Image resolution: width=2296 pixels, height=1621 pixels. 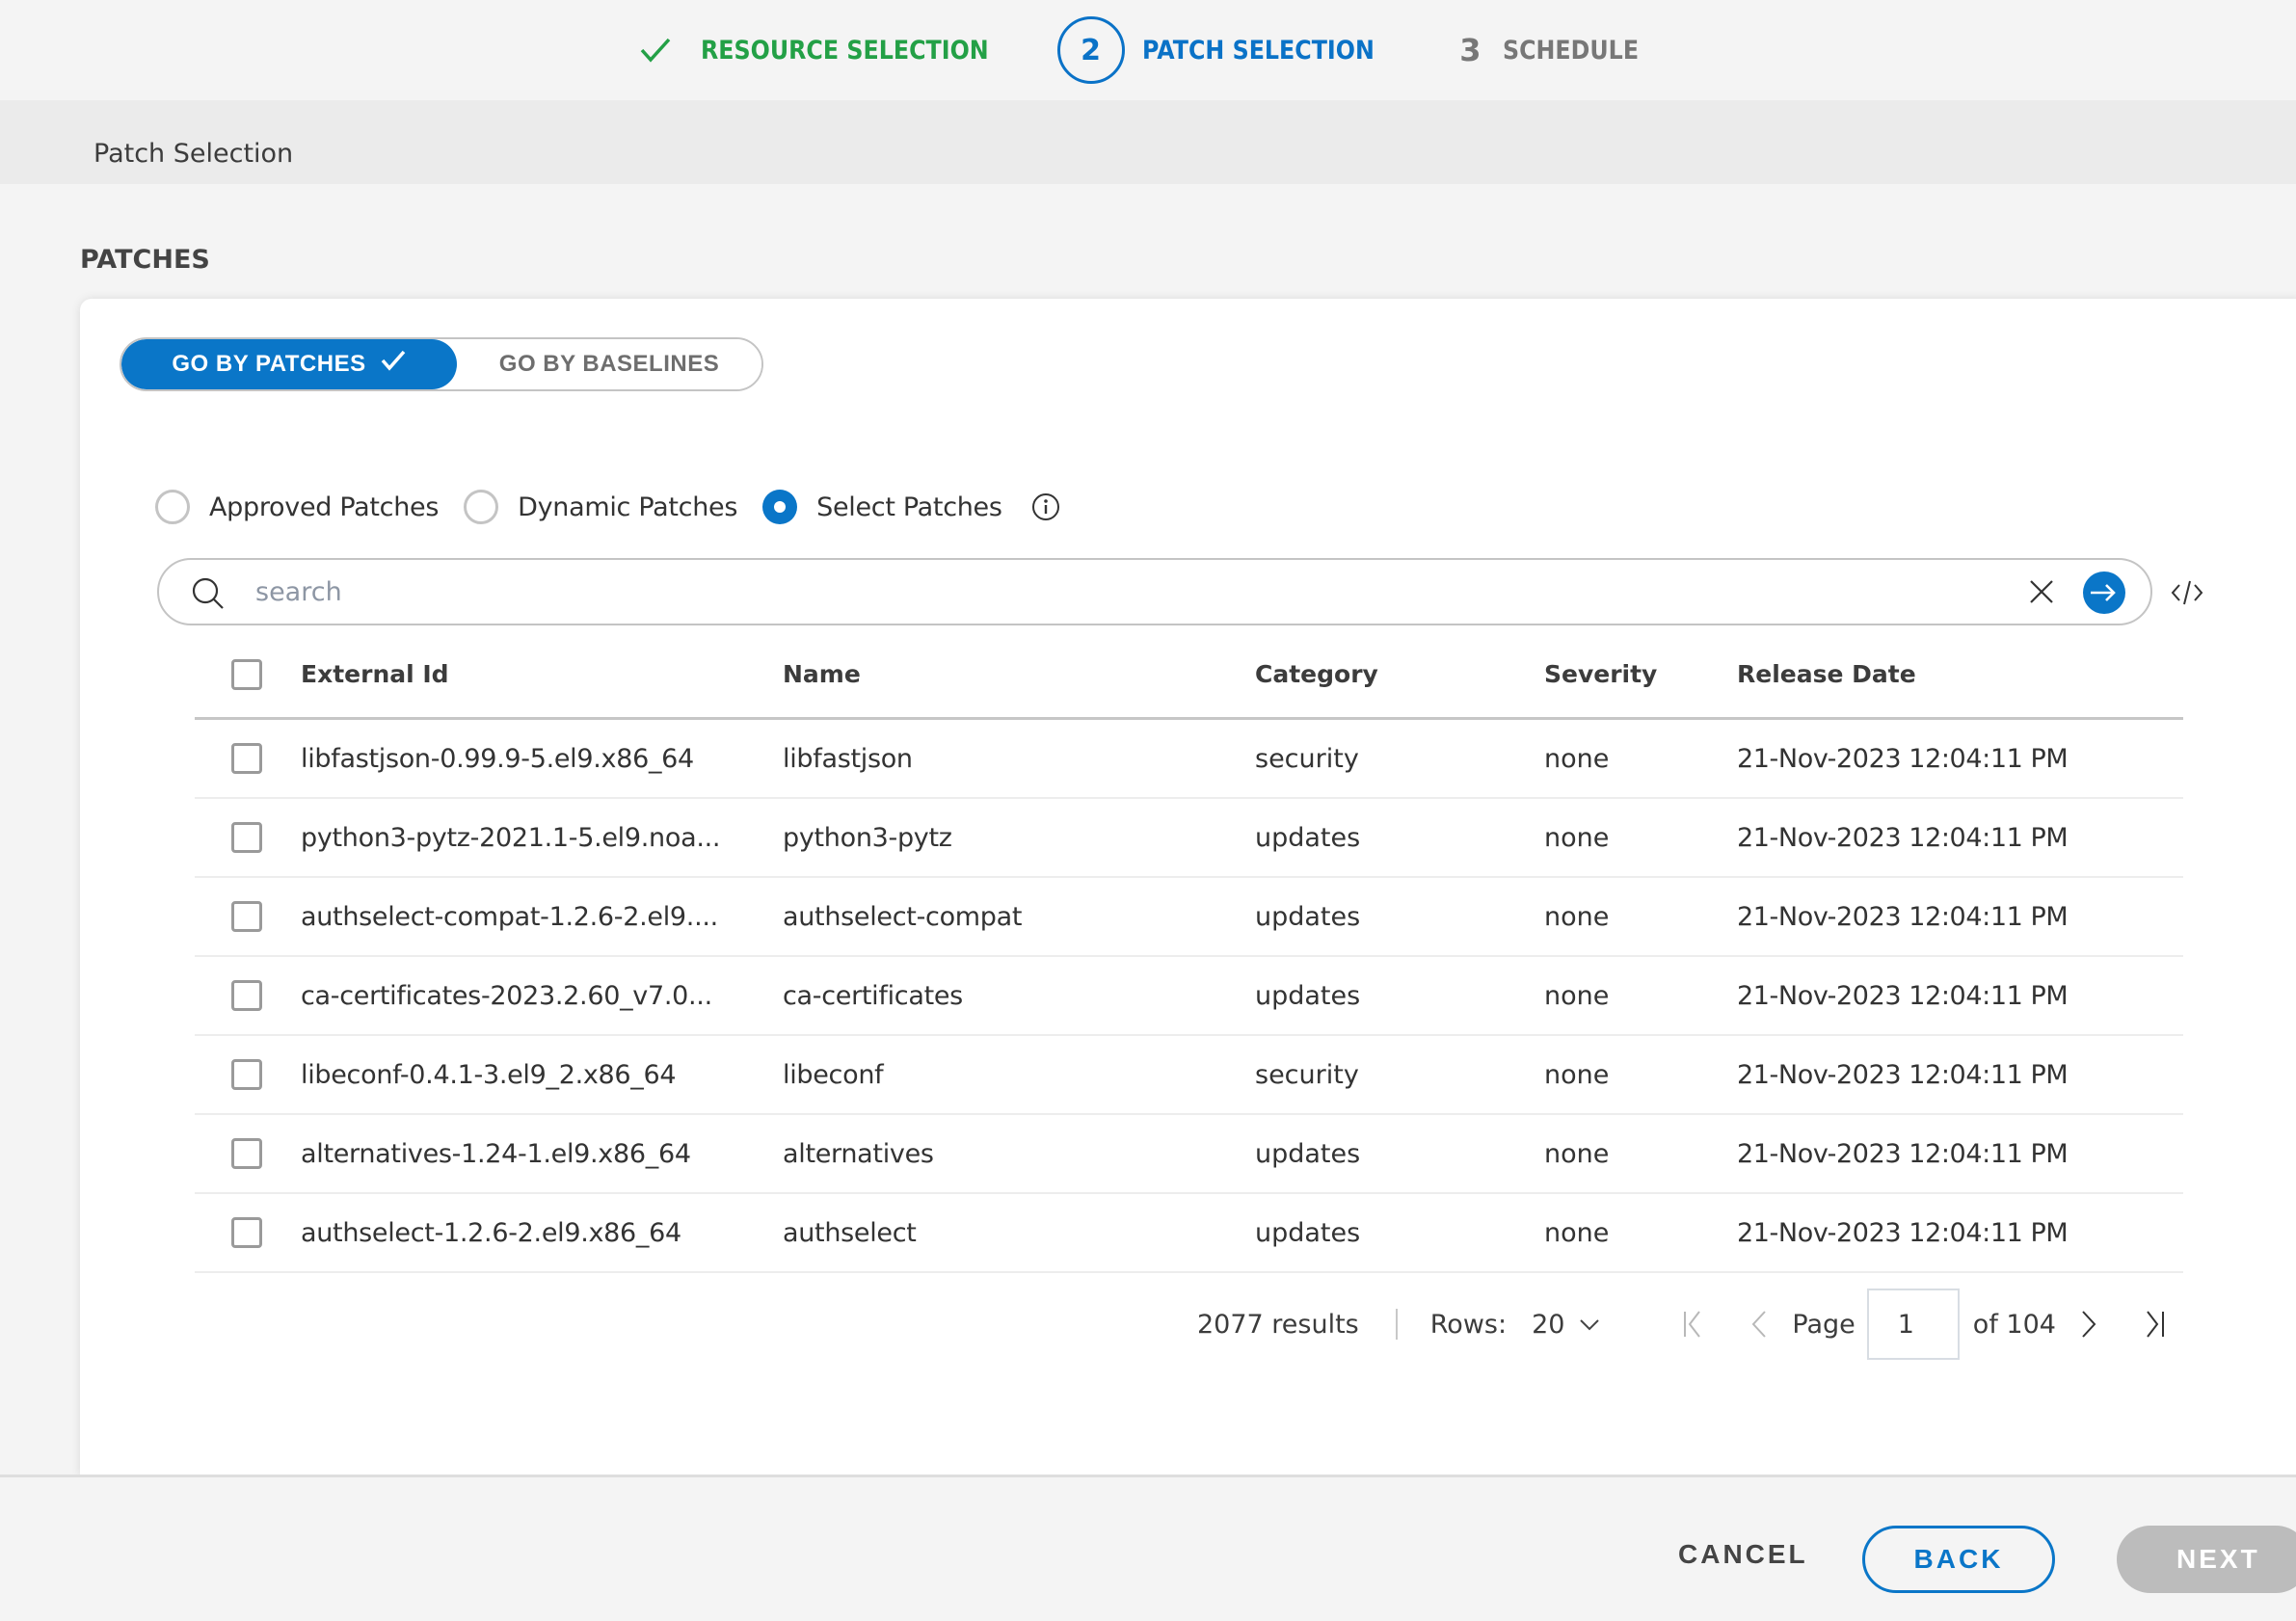 I want to click on code-icon, so click(x=2187, y=592).